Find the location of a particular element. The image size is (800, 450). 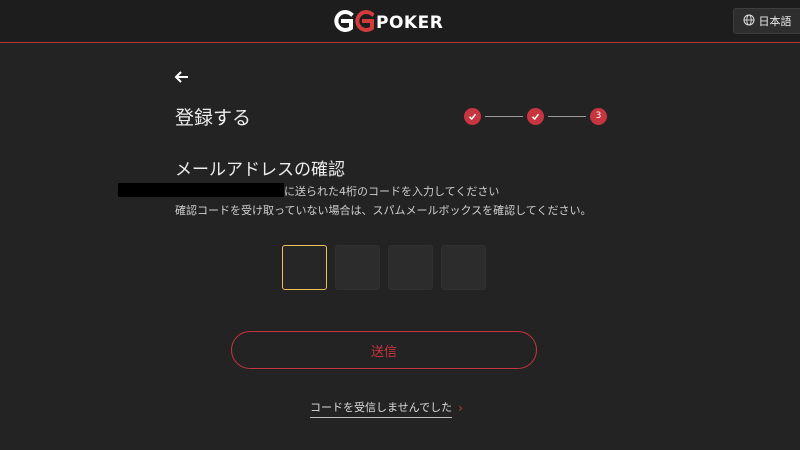

back-arrow-icon is located at coordinates (181, 77).